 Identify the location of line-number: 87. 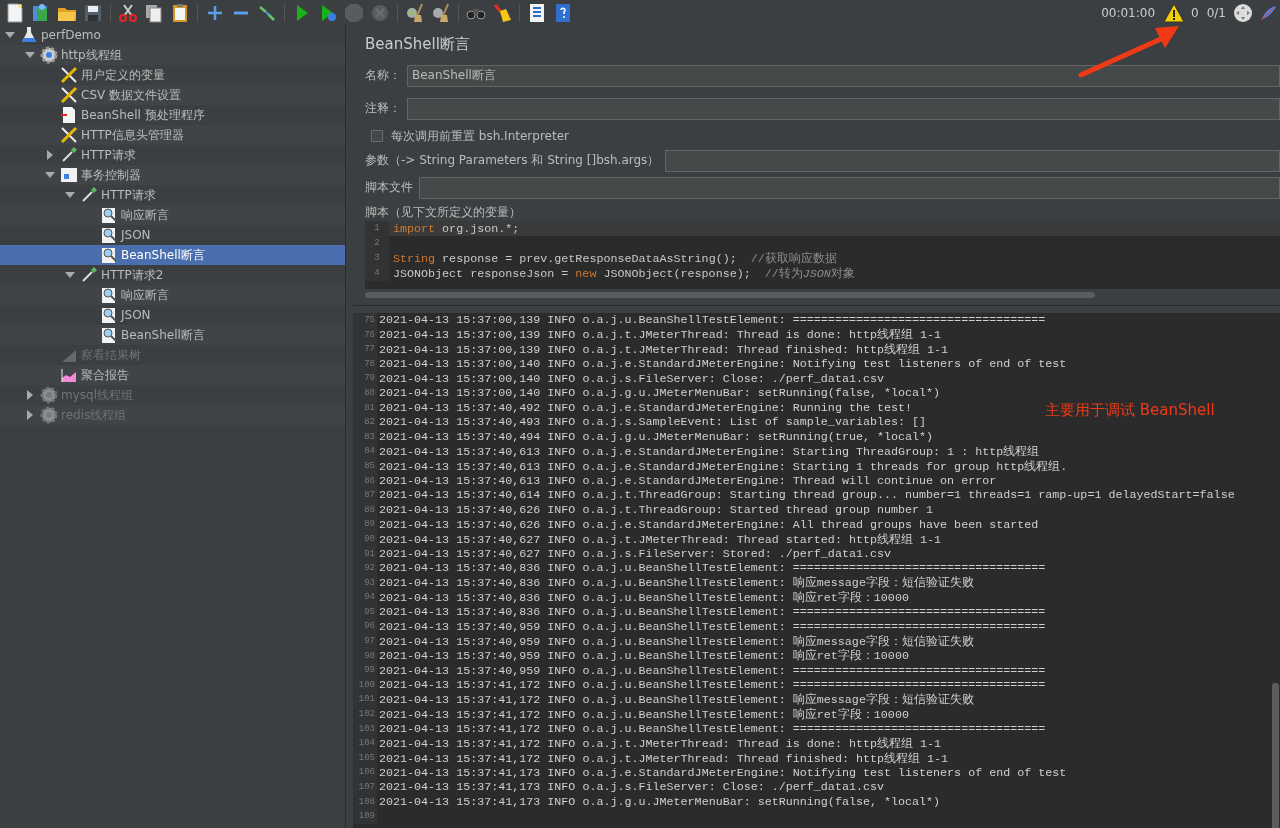
(365, 495).